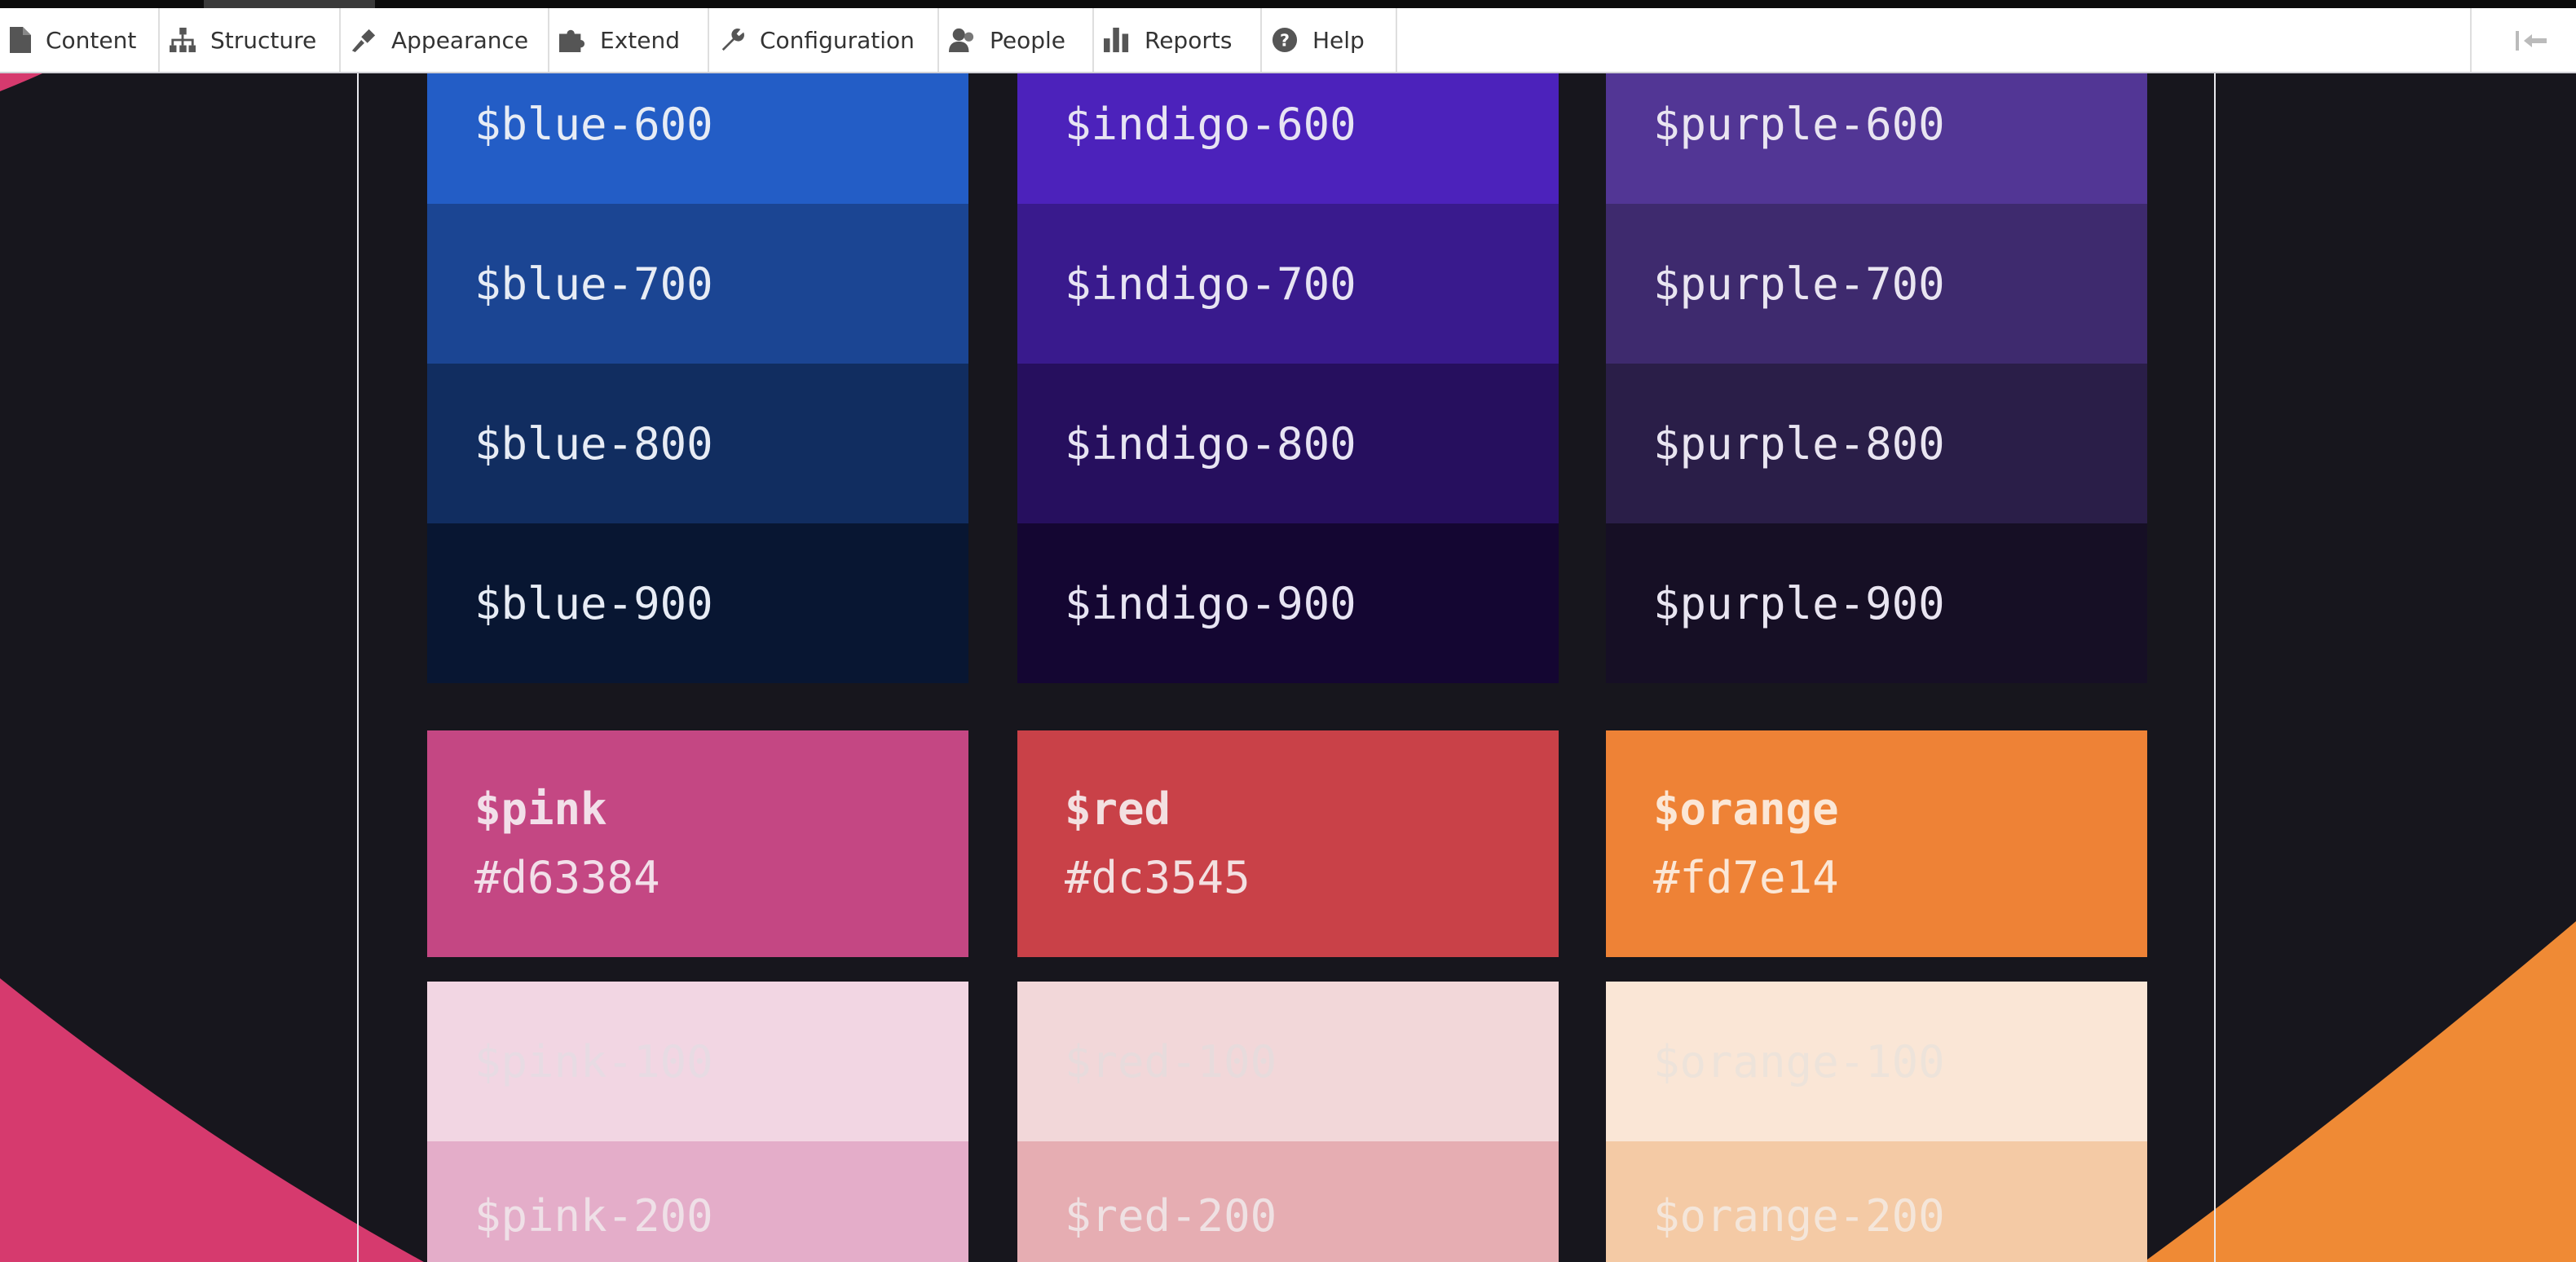 The width and height of the screenshot is (2576, 1262). Describe the element at coordinates (460, 40) in the screenshot. I see `toolbar-label: Appearance` at that location.